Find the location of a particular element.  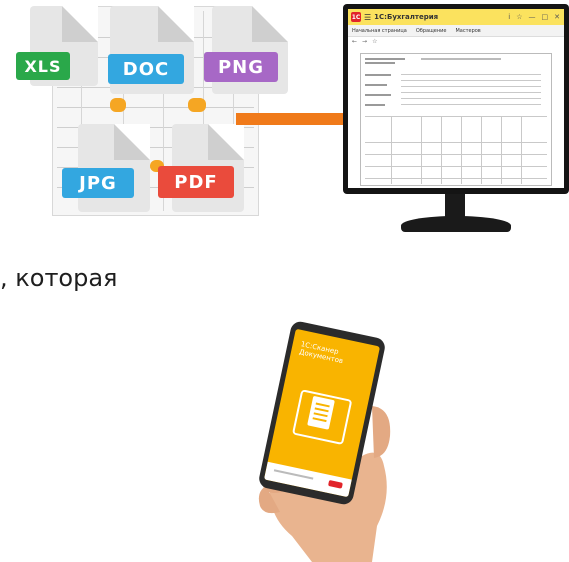

back-icon: ← is located at coordinates (354, 41).